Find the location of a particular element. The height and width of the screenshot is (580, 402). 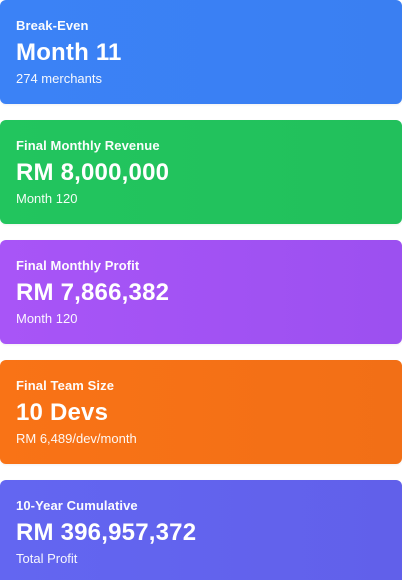

card-value: RM 8,000,000 is located at coordinates (93, 172).